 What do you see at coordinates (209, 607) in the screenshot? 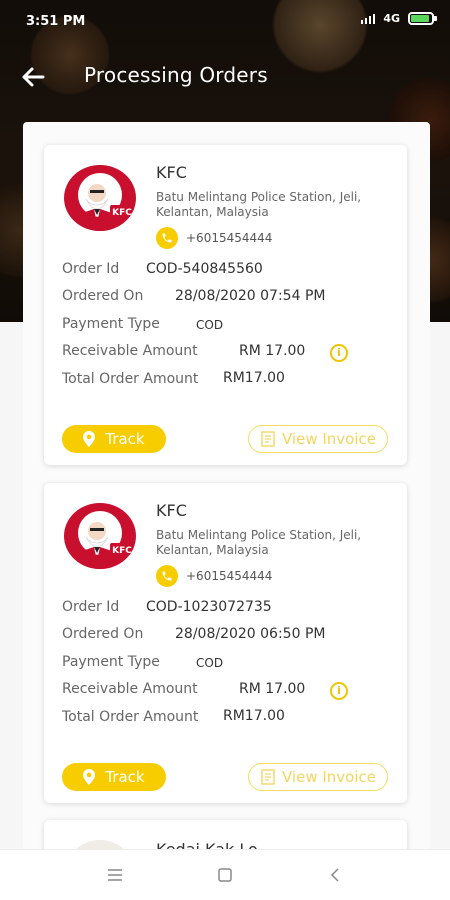
I see `order-id-value: COD-1023072735` at bounding box center [209, 607].